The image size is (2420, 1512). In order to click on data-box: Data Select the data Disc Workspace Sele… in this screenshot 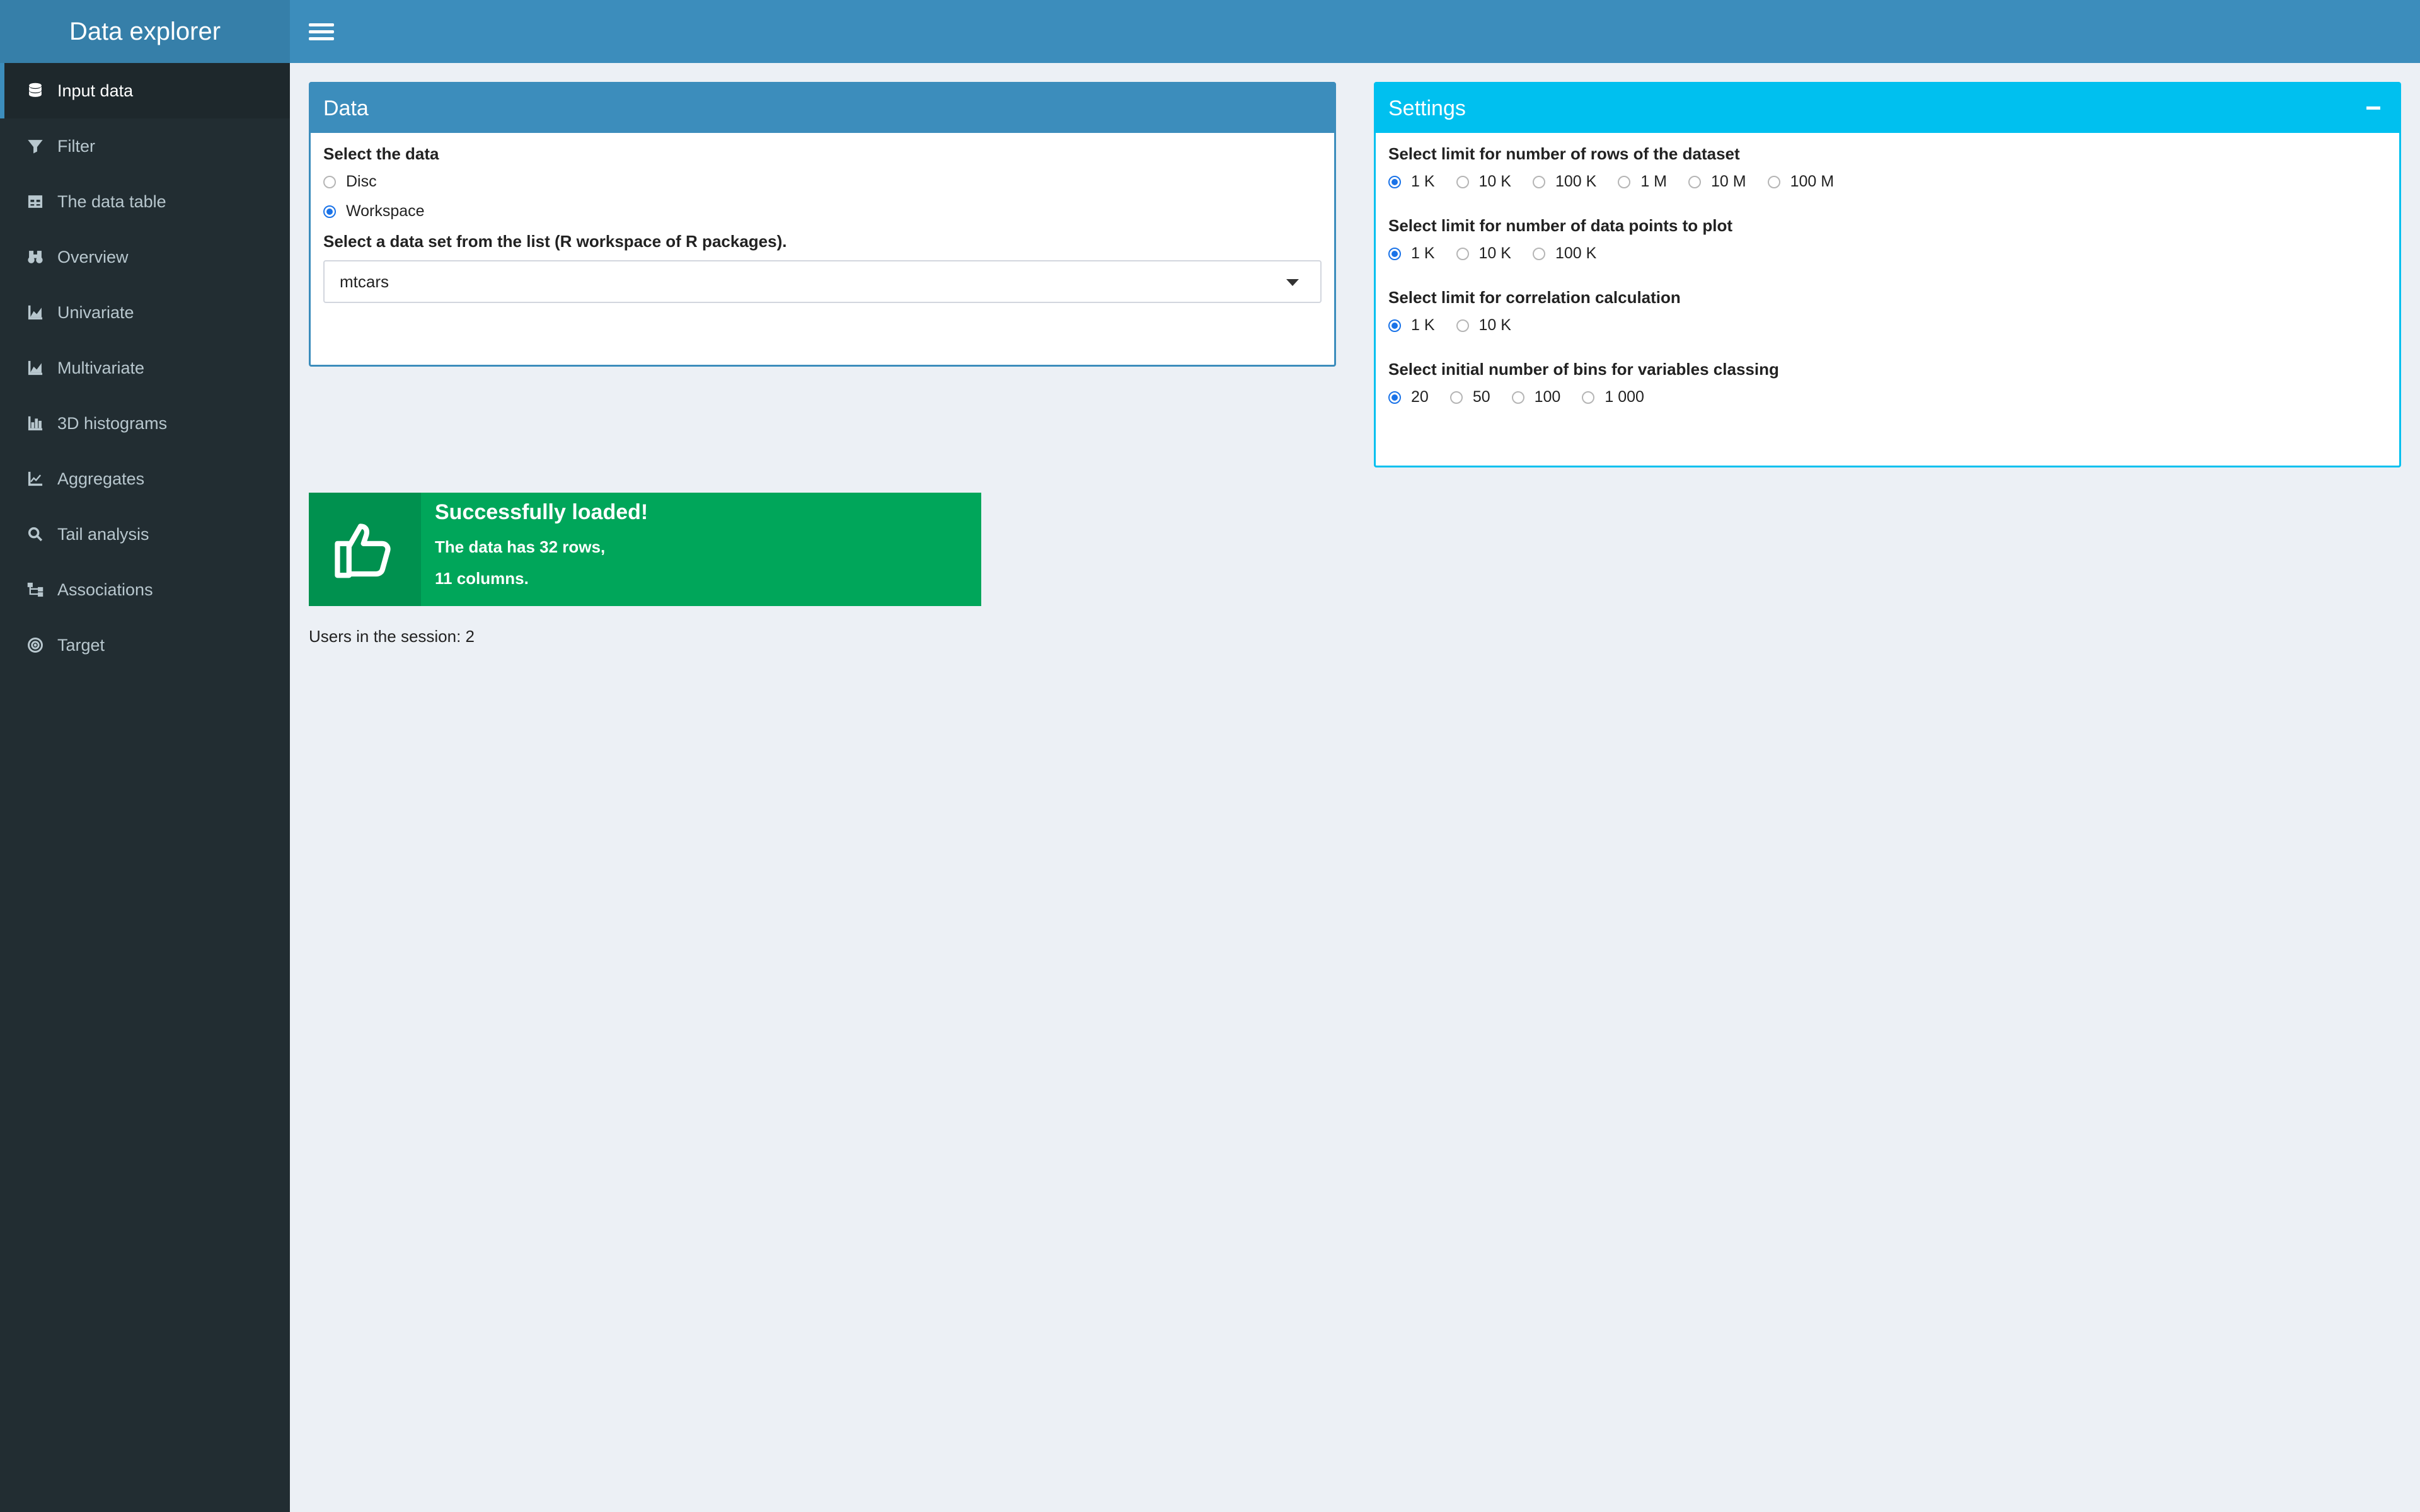, I will do `click(823, 224)`.